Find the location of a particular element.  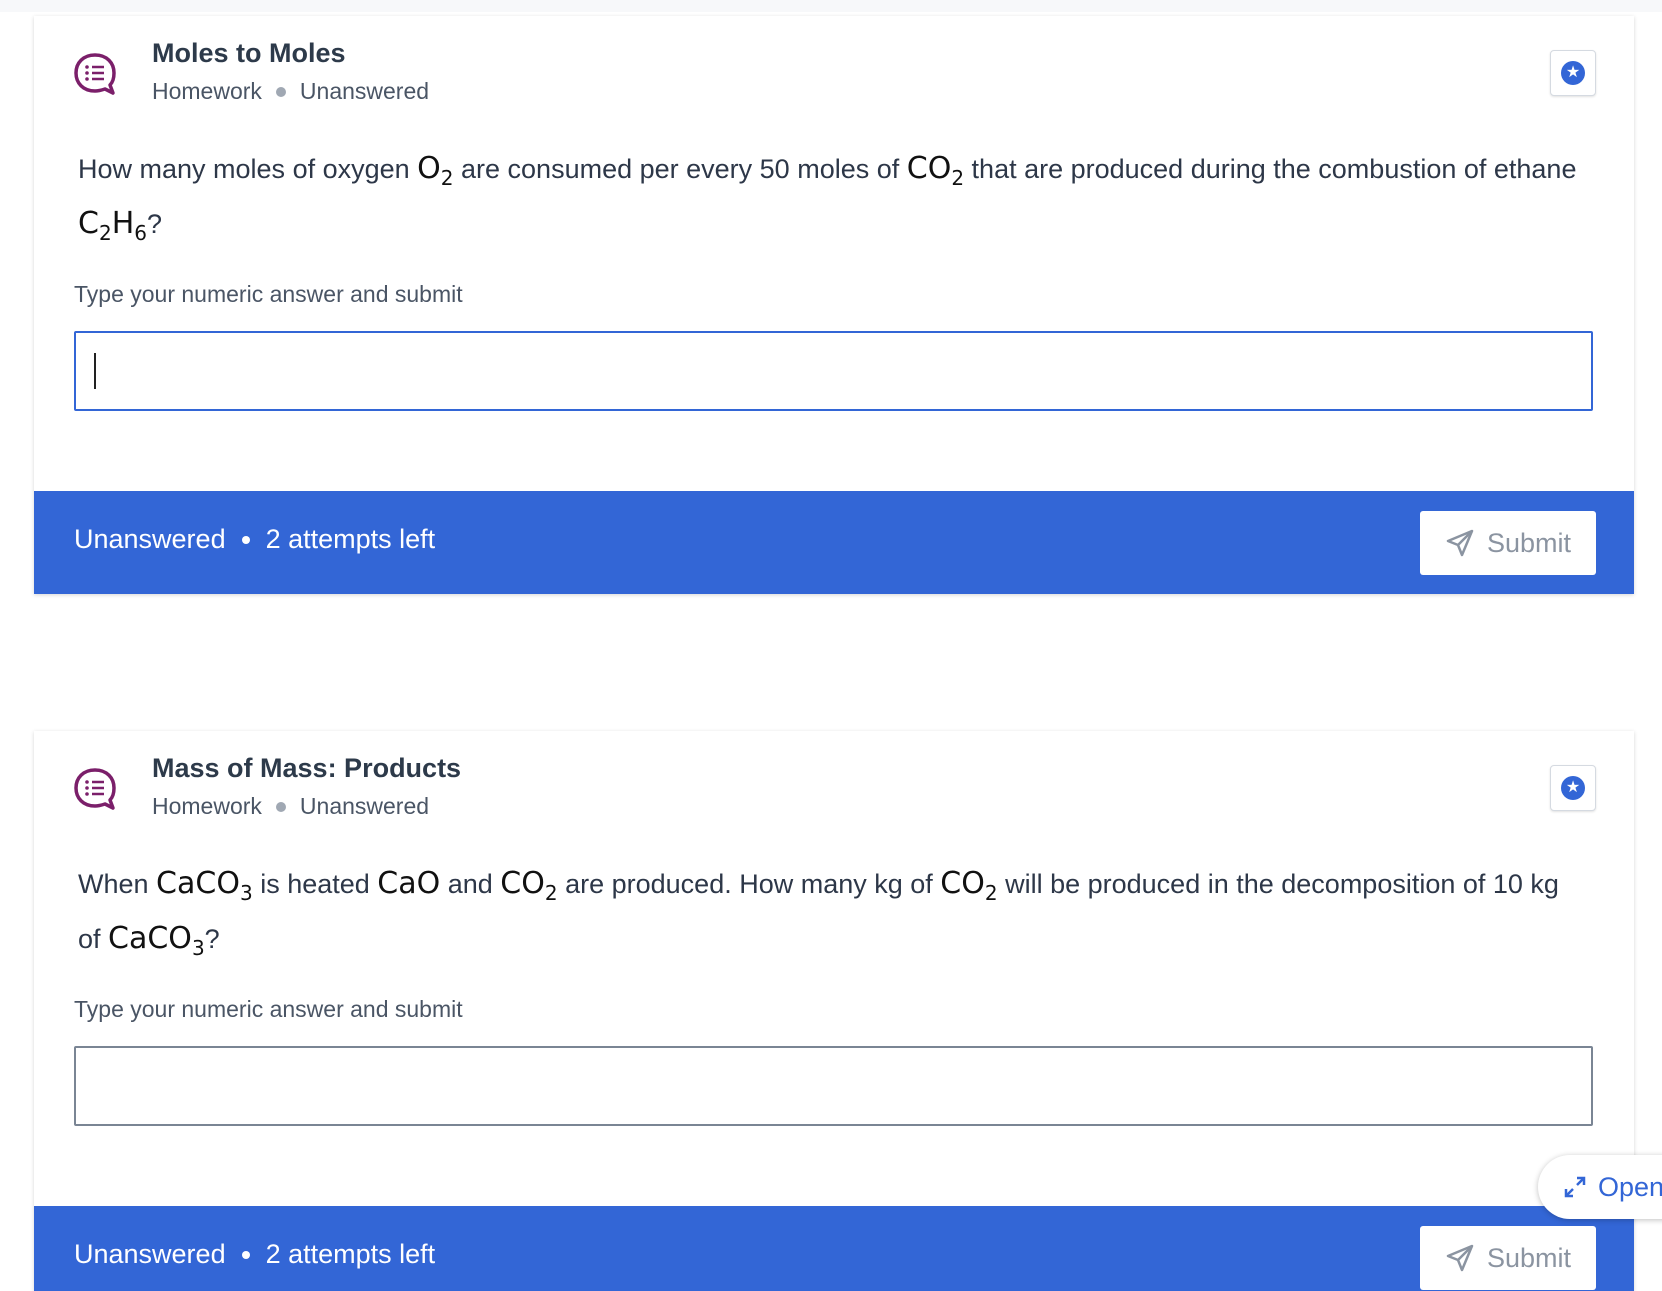

text-caret is located at coordinates (95, 371).